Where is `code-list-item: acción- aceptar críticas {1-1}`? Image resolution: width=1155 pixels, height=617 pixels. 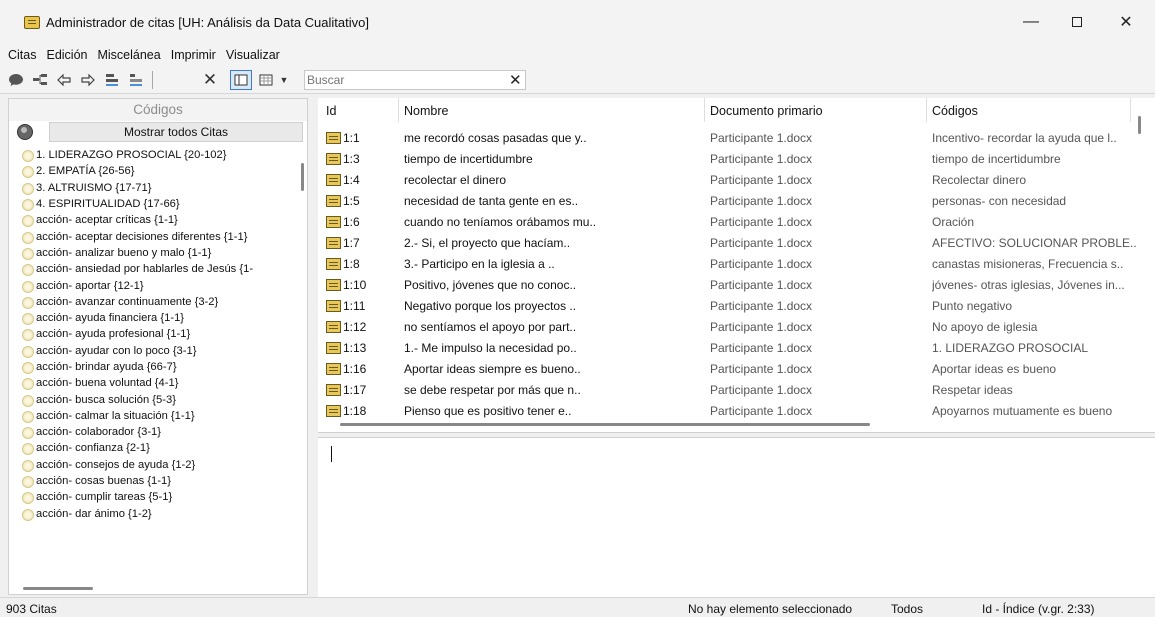 code-list-item: acción- aceptar críticas {1-1} is located at coordinates (154, 220).